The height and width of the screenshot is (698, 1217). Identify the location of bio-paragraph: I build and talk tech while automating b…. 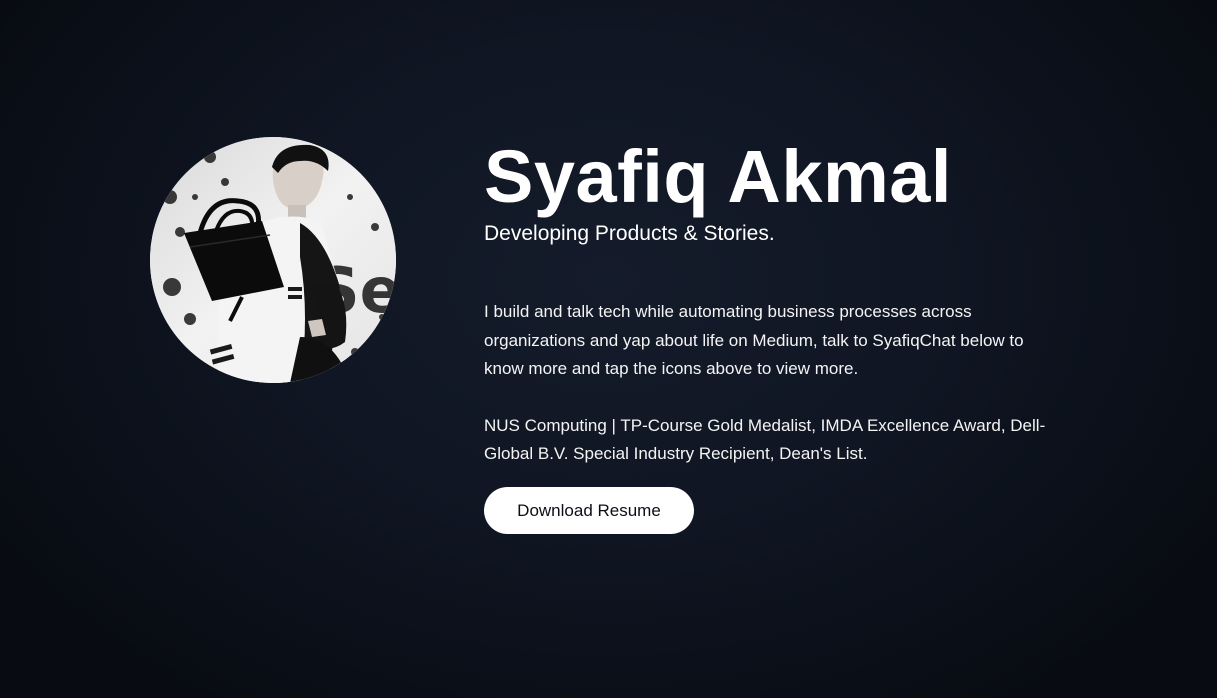
(754, 340).